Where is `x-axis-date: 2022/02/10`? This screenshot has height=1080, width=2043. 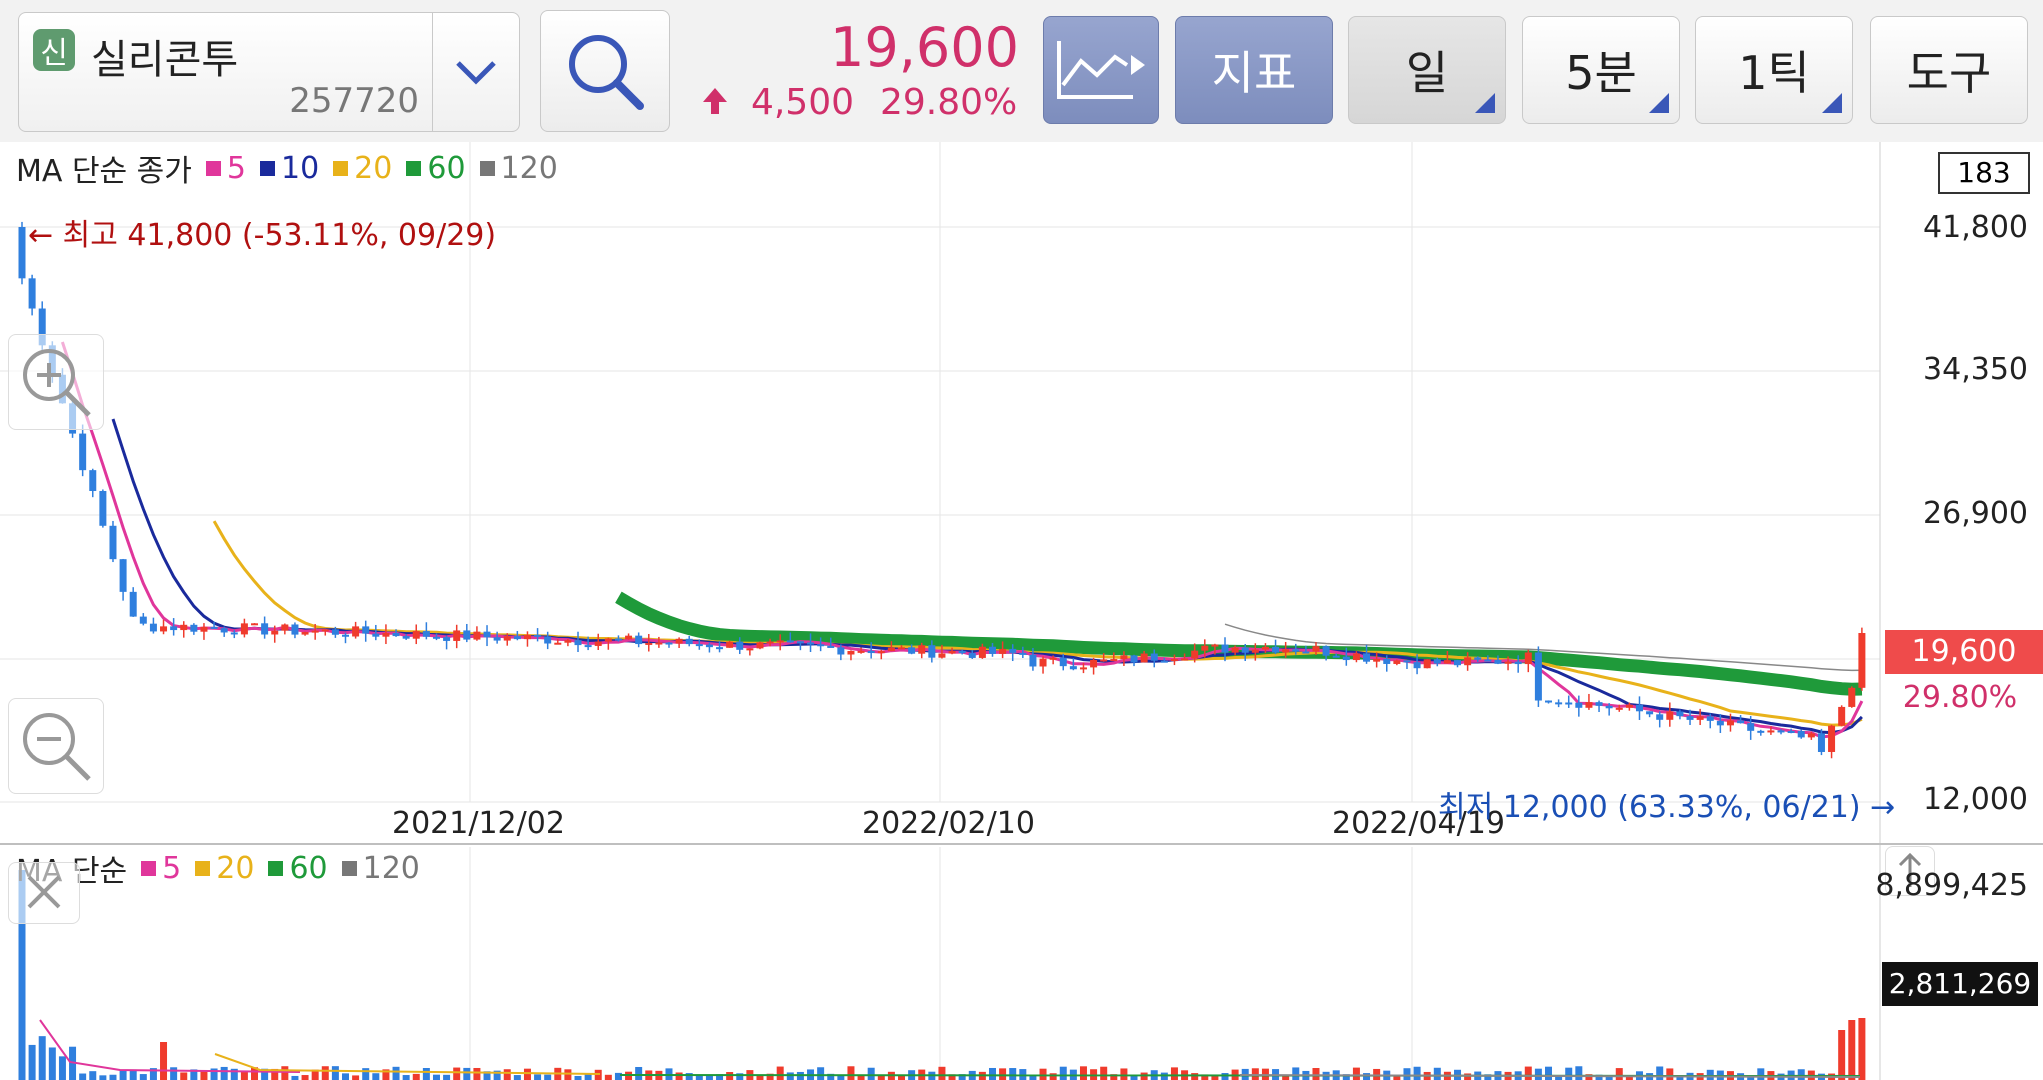 x-axis-date: 2022/02/10 is located at coordinates (948, 823).